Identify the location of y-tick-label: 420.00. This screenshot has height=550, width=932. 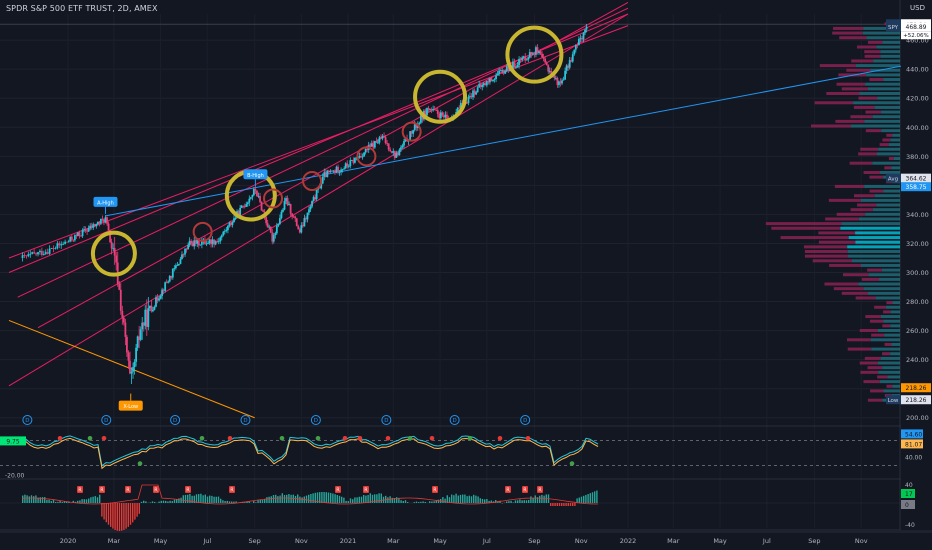
(917, 99).